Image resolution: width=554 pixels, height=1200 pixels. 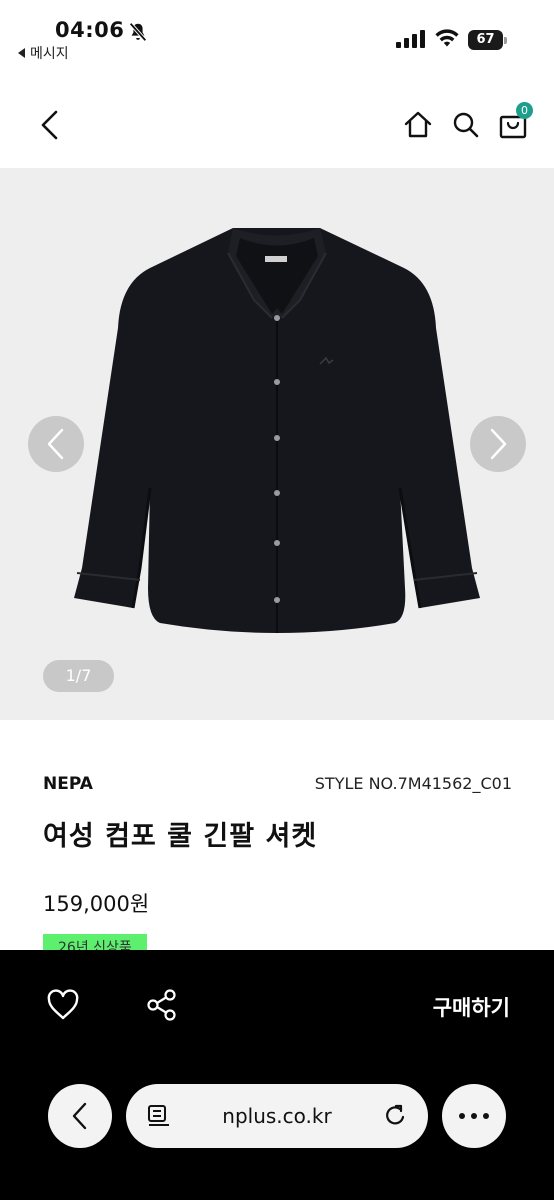 I want to click on browser-back-button, so click(x=80, y=1116).